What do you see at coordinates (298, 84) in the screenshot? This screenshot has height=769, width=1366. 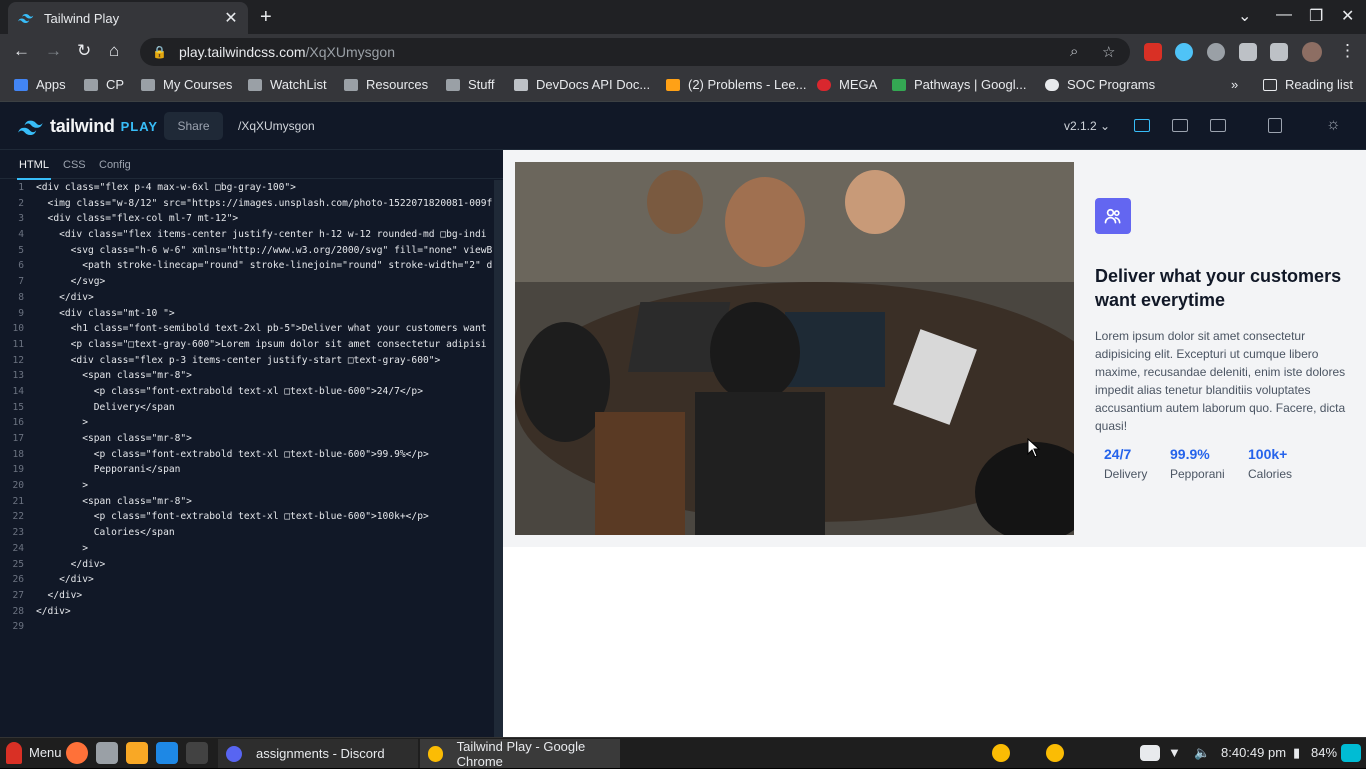 I see `bookmark-label: WatchList` at bounding box center [298, 84].